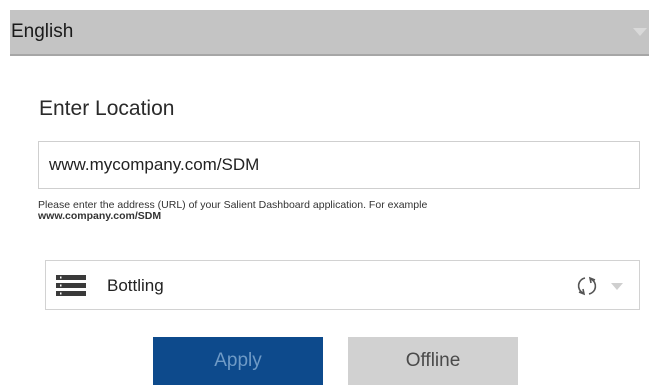  Describe the element at coordinates (135, 285) in the screenshot. I see `dashboard-selected-label: Bottling` at that location.